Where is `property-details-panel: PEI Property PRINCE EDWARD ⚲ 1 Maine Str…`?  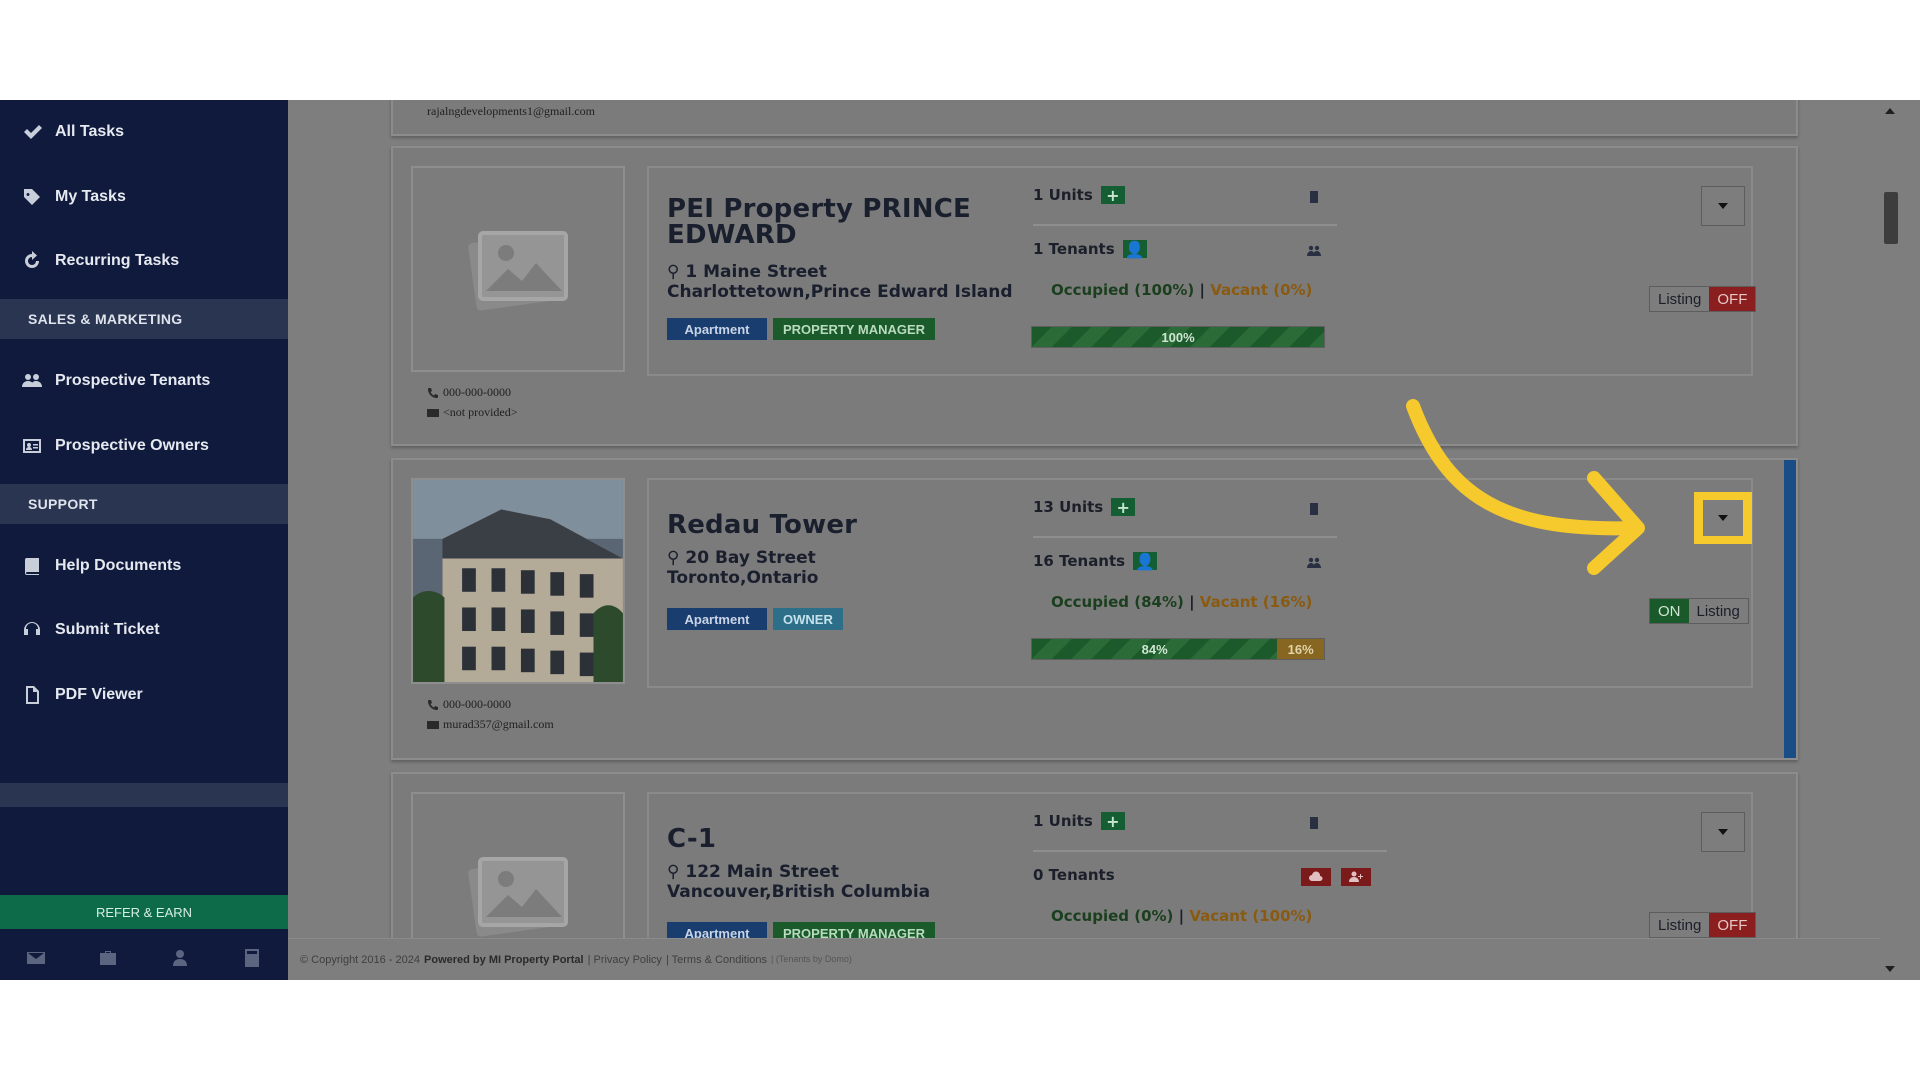 property-details-panel: PEI Property PRINCE EDWARD ⚲ 1 Maine Str… is located at coordinates (1202, 271).